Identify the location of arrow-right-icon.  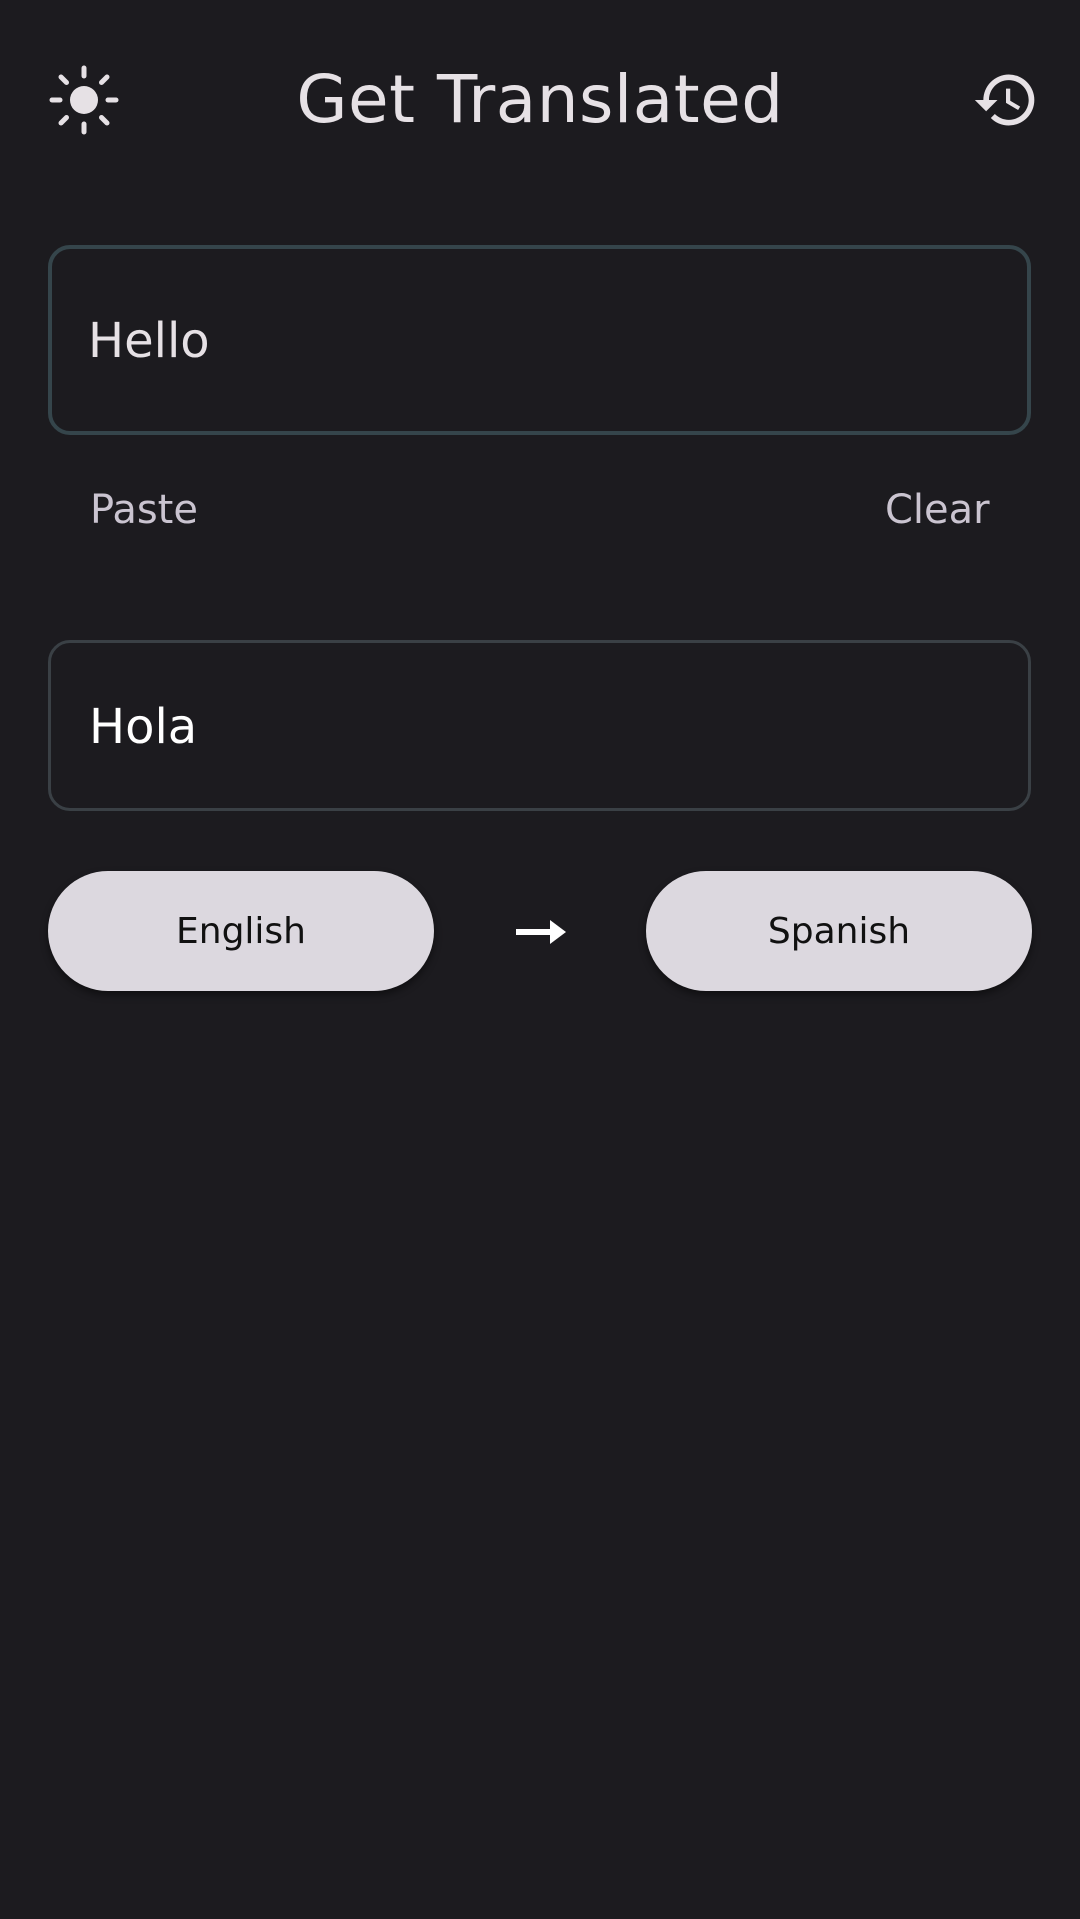
(541, 932).